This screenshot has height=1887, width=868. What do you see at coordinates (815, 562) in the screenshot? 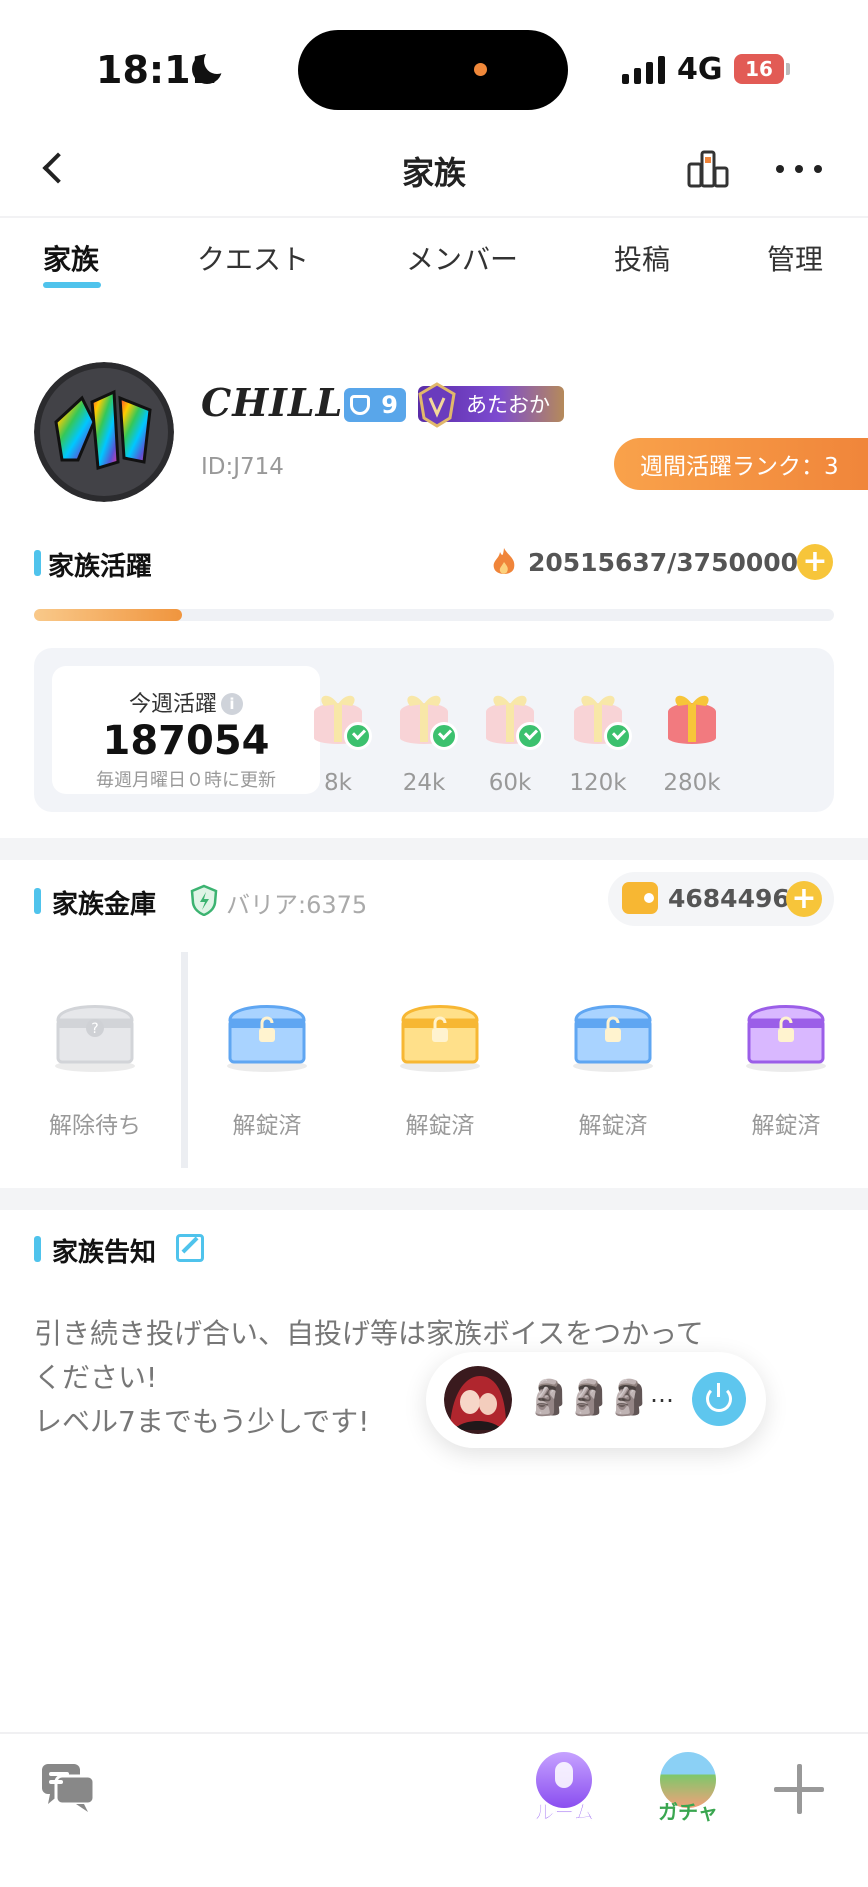
I see `add-activity-button: +` at bounding box center [815, 562].